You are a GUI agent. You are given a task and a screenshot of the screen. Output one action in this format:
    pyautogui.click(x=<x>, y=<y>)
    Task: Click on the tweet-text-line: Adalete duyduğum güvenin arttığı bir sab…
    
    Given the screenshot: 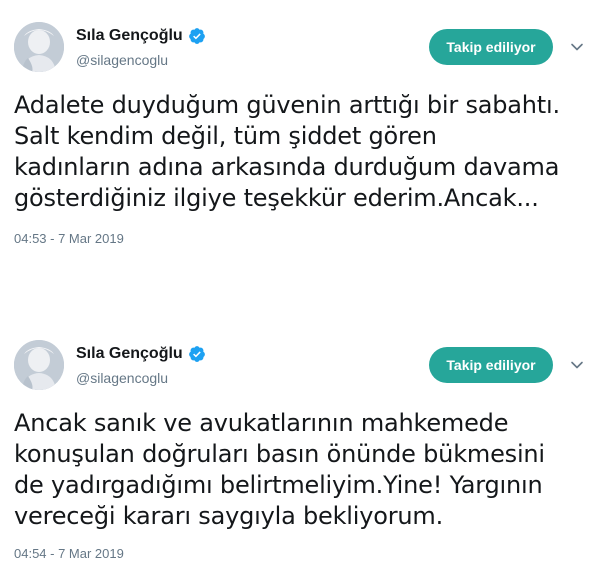 What is the action you would take?
    pyautogui.click(x=287, y=105)
    